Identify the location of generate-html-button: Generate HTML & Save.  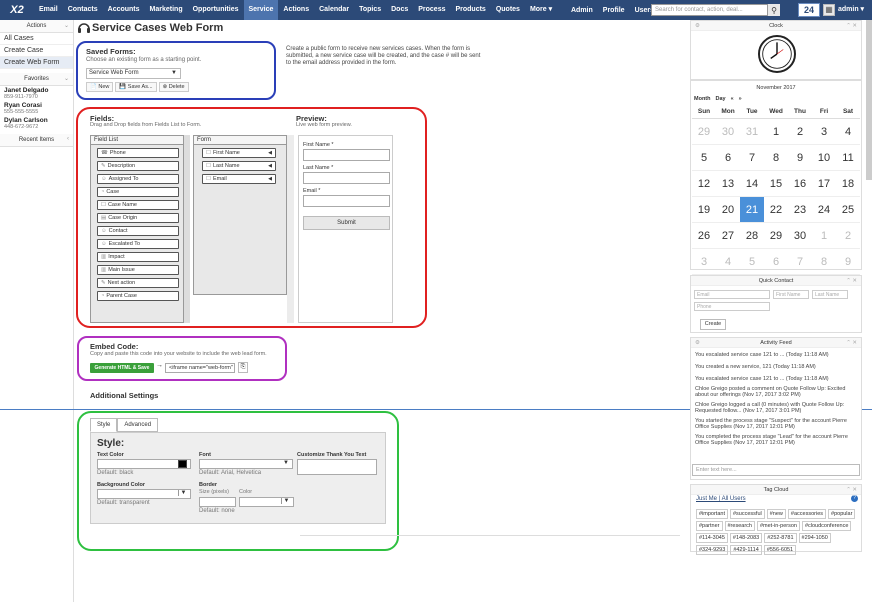
(122, 368).